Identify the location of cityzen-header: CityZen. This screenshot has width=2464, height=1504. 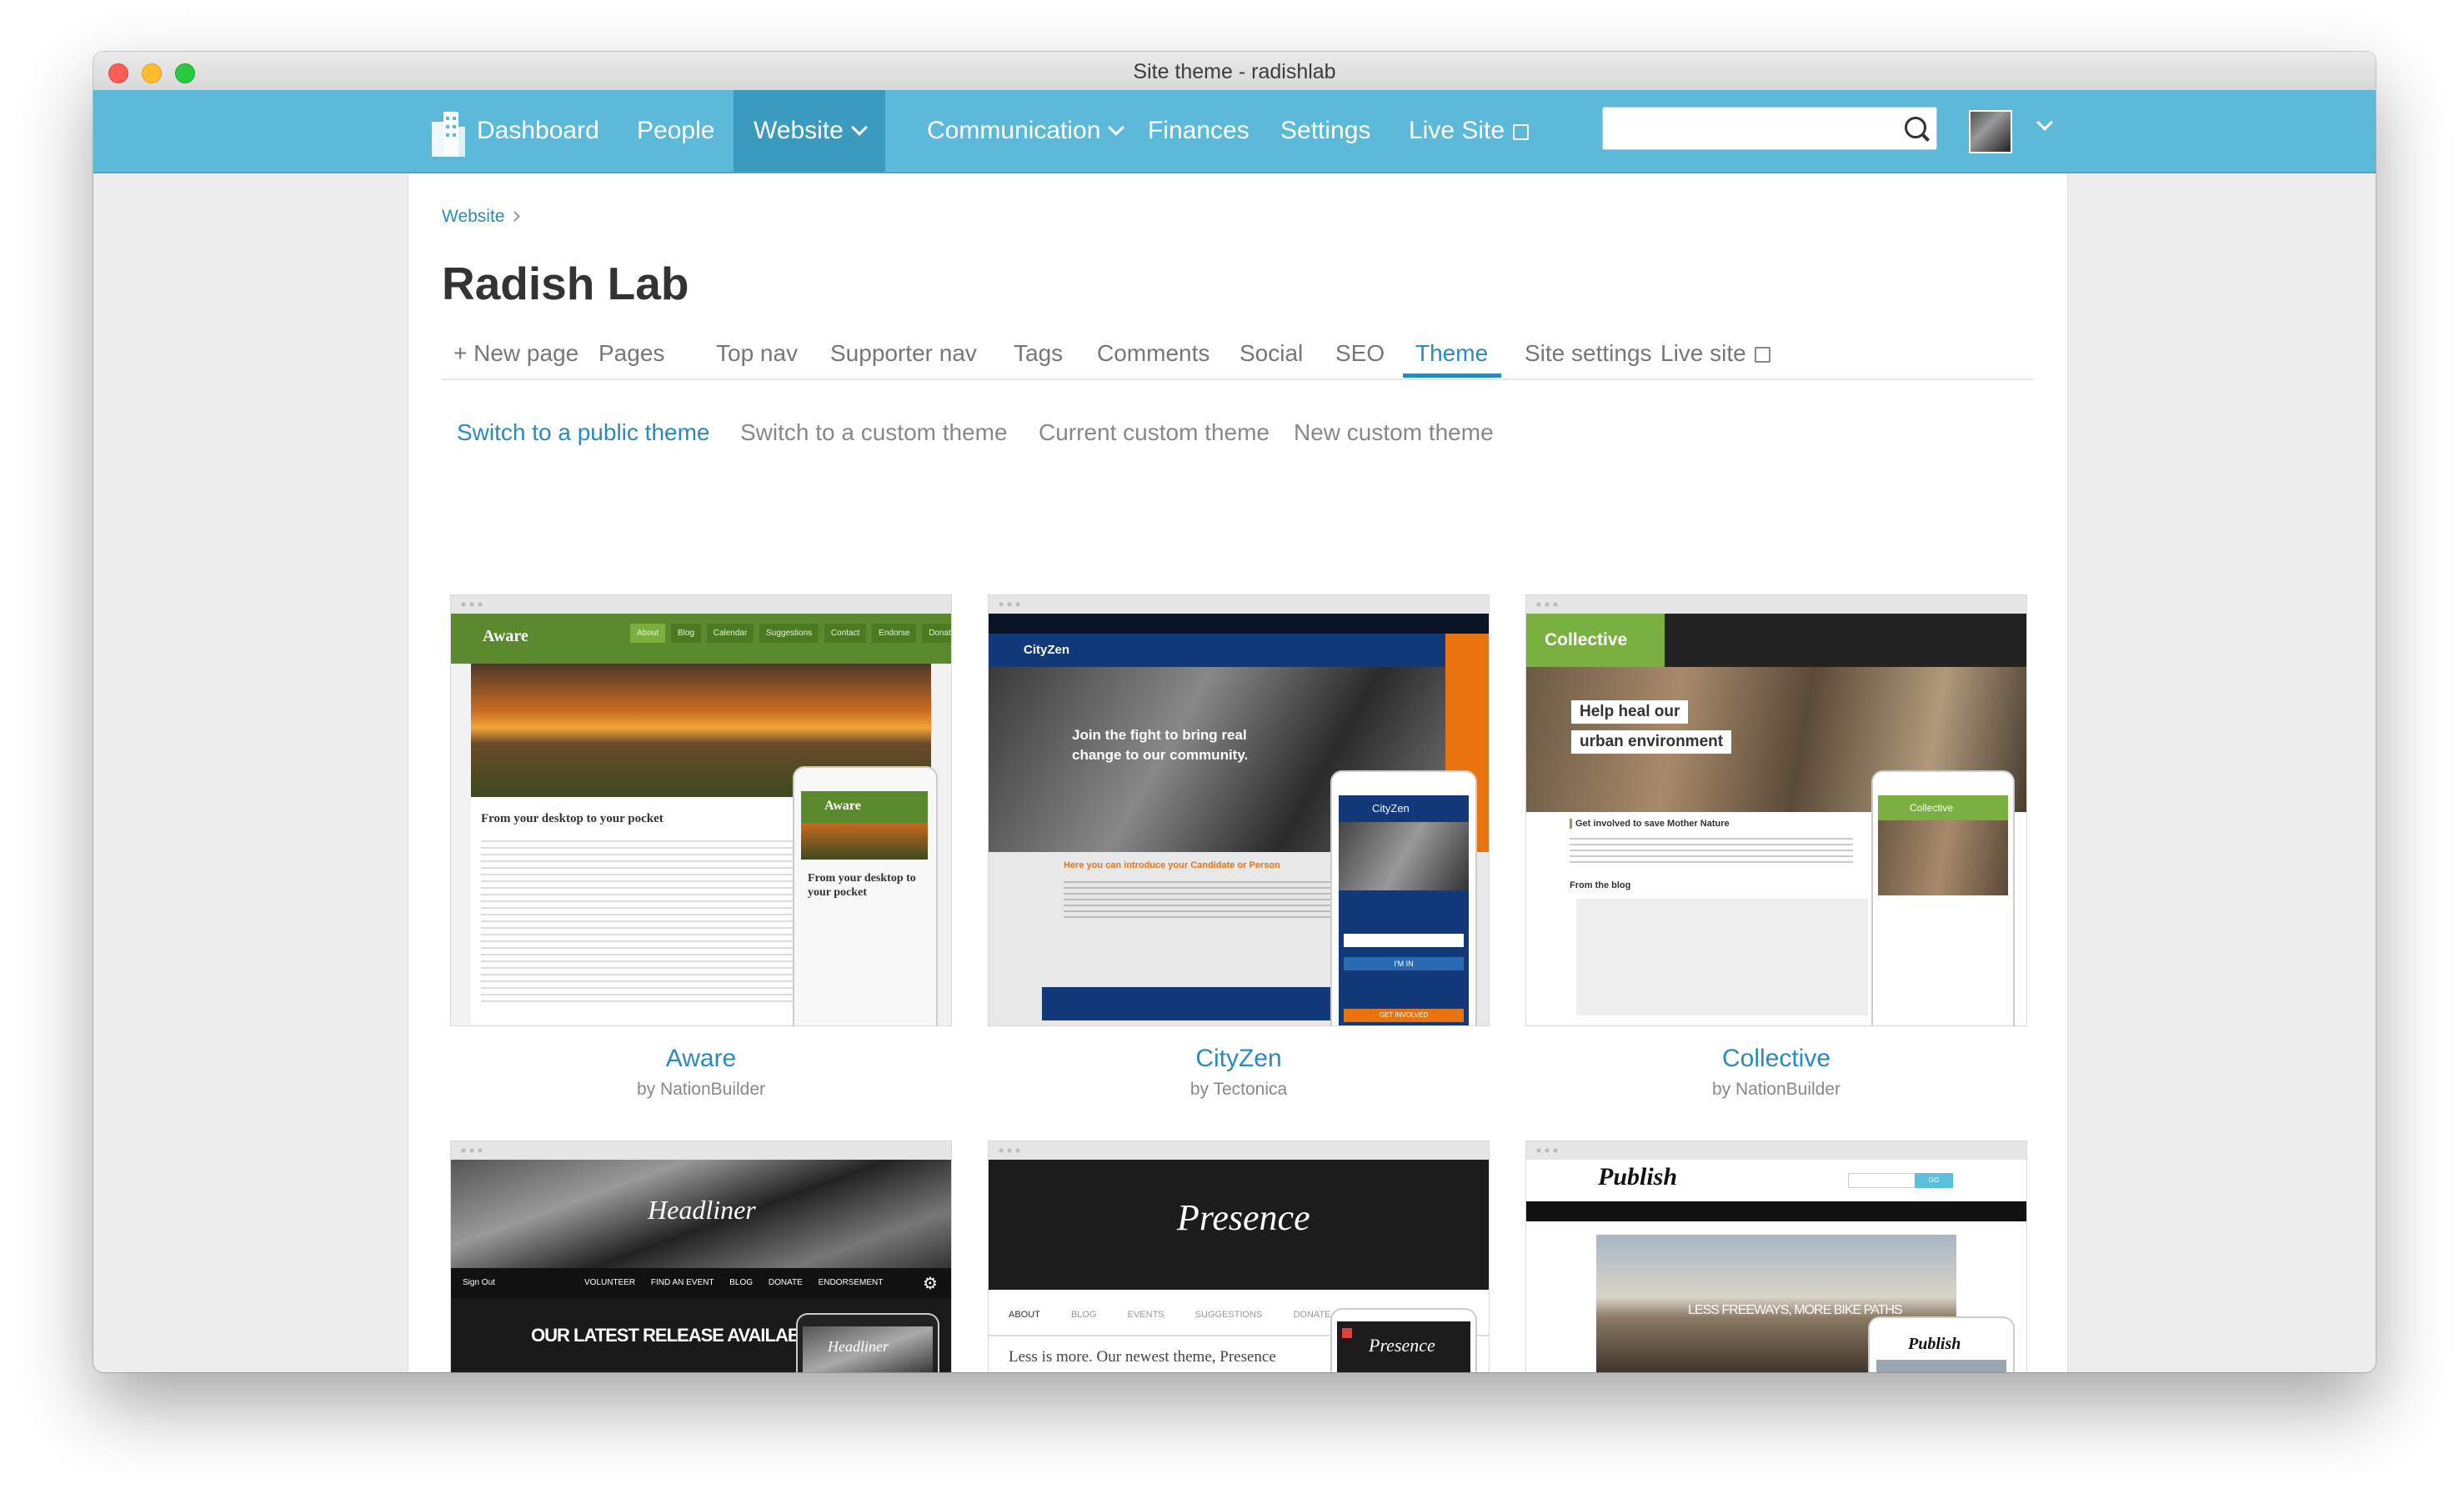
(1239, 650).